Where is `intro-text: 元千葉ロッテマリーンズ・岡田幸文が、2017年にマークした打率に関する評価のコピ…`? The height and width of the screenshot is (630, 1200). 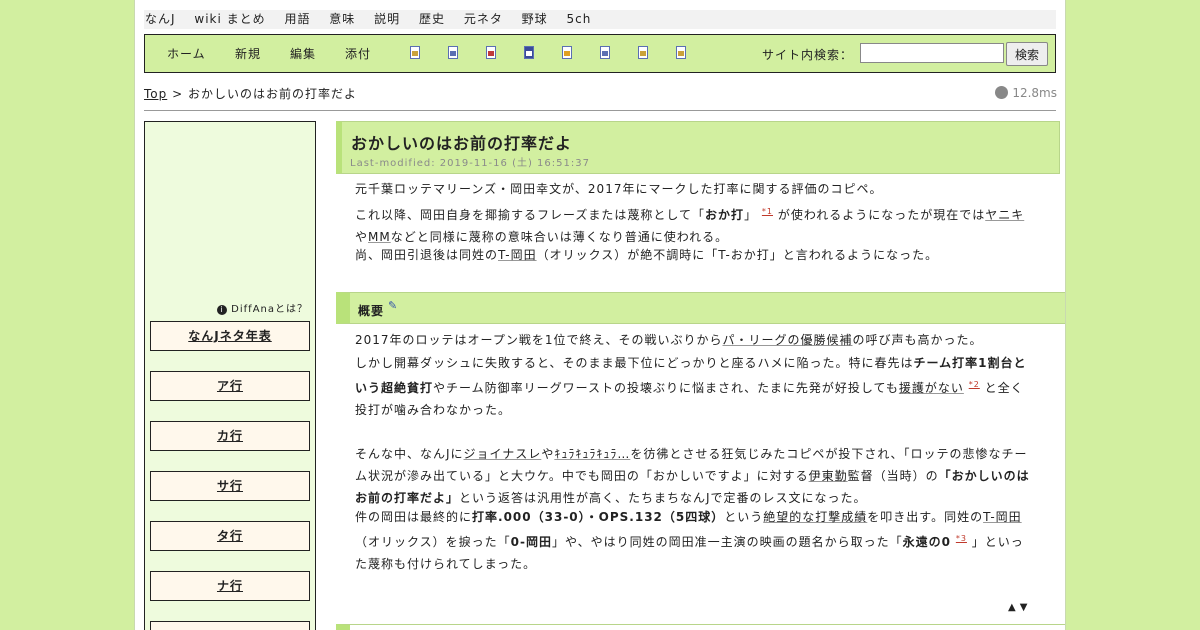
intro-text: 元千葉ロッテマリーンズ・岡田幸文が、2017年にマークした打率に関する評価のコピ… is located at coordinates (619, 189).